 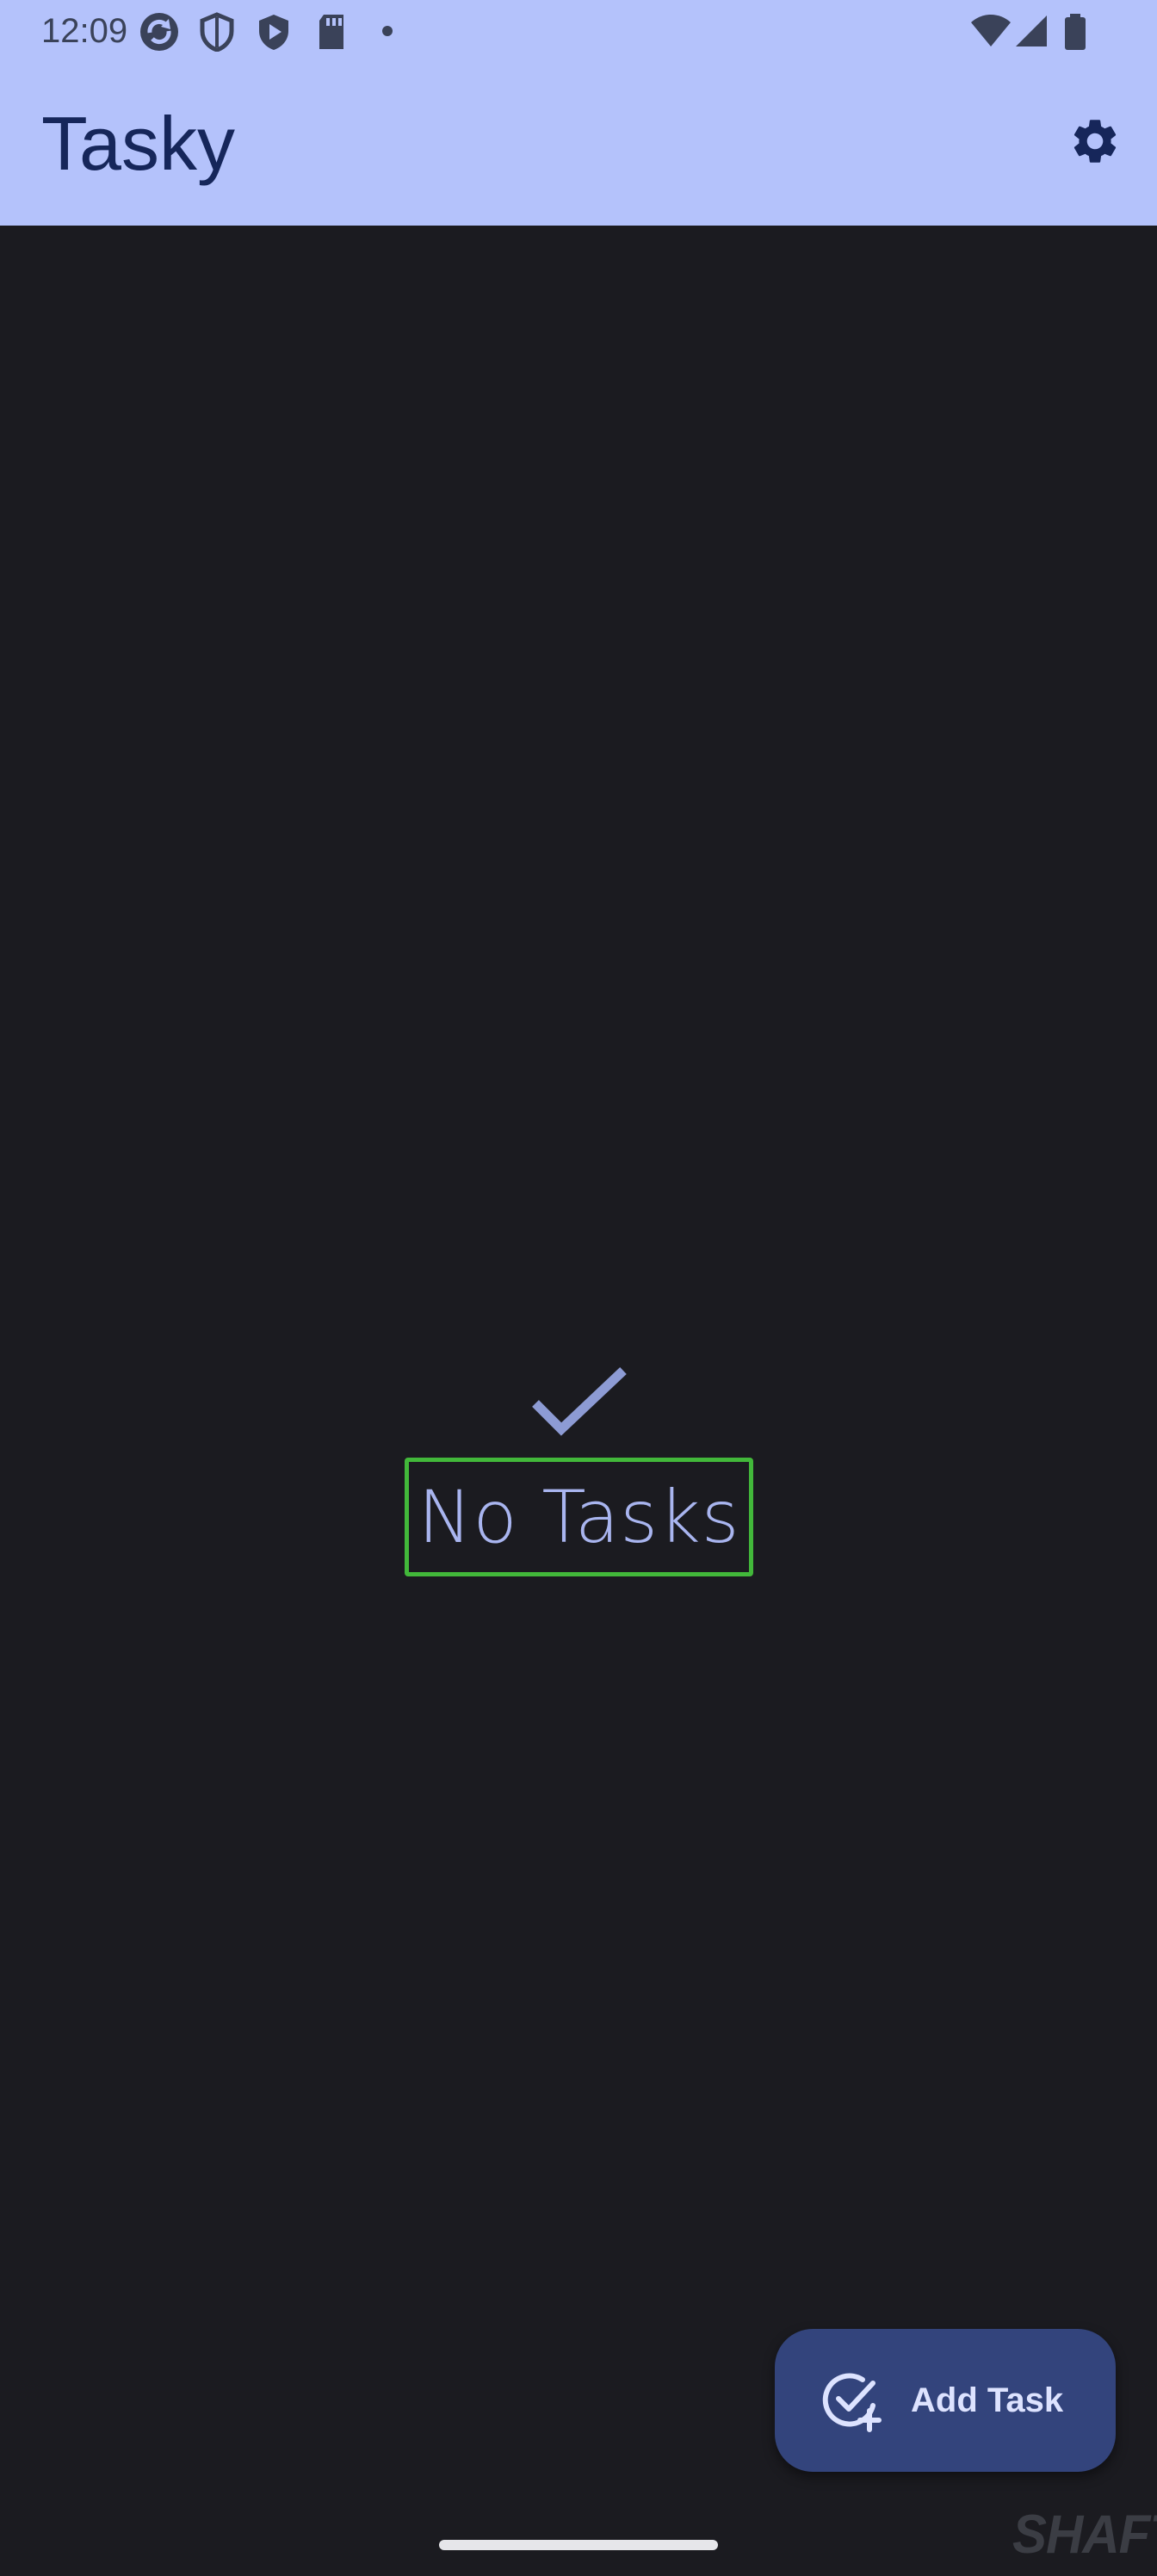 What do you see at coordinates (579, 2545) in the screenshot?
I see `navigation-handle` at bounding box center [579, 2545].